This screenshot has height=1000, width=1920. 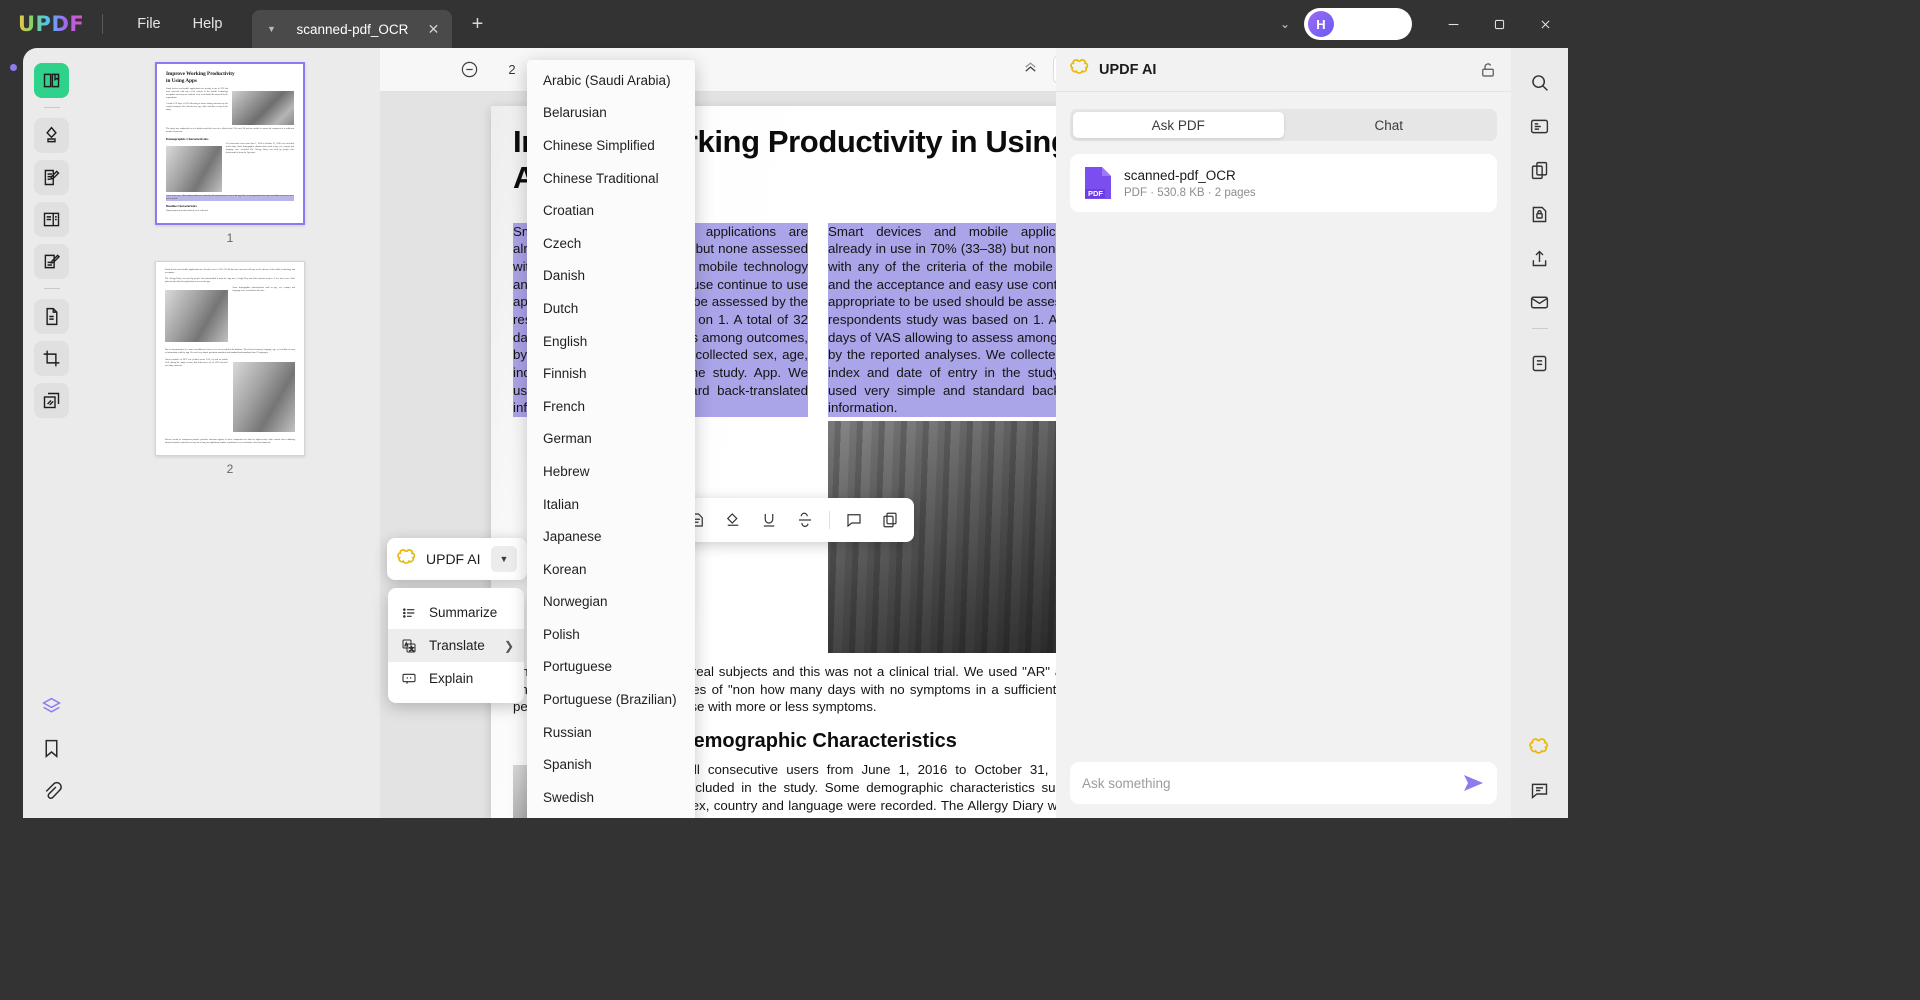 What do you see at coordinates (51, 24) in the screenshot?
I see `updf-logo: UPDF` at bounding box center [51, 24].